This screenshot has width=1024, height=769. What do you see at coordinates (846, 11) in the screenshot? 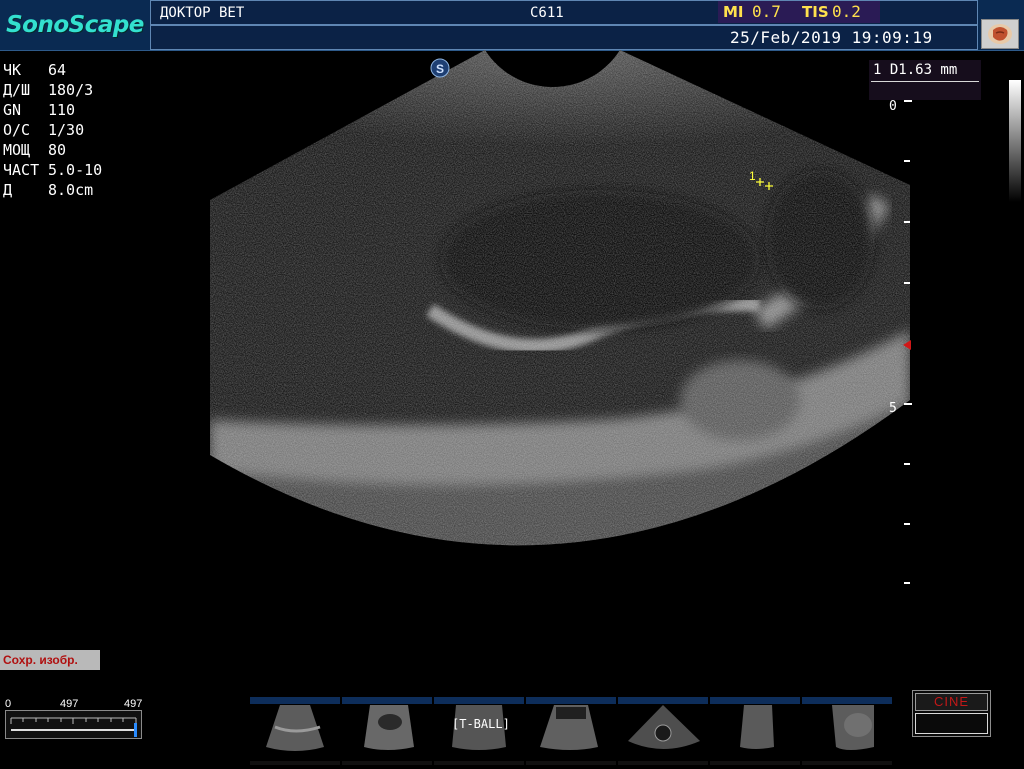
I see `tis-value: 0.2` at bounding box center [846, 11].